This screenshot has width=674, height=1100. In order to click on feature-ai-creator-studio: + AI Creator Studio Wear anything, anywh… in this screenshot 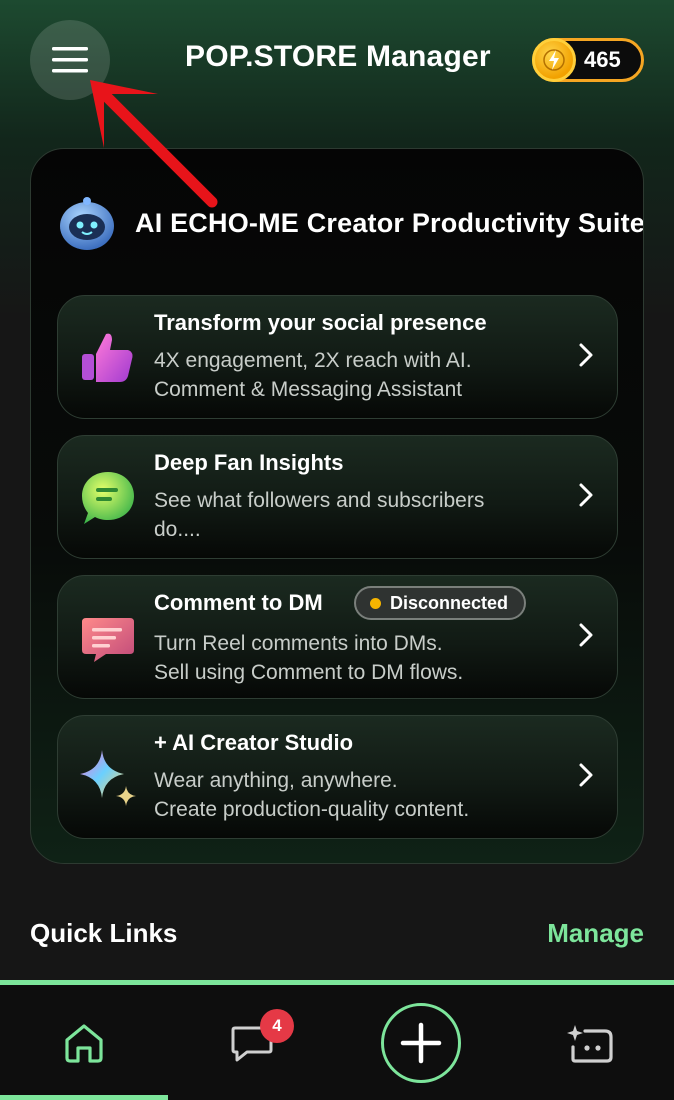, I will do `click(337, 777)`.